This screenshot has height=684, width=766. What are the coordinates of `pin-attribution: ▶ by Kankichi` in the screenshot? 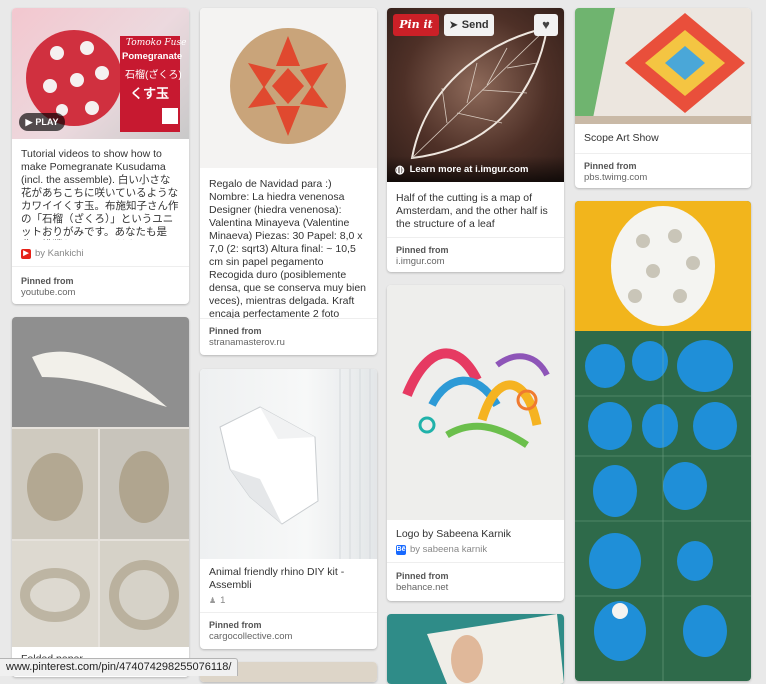 It's located at (52, 253).